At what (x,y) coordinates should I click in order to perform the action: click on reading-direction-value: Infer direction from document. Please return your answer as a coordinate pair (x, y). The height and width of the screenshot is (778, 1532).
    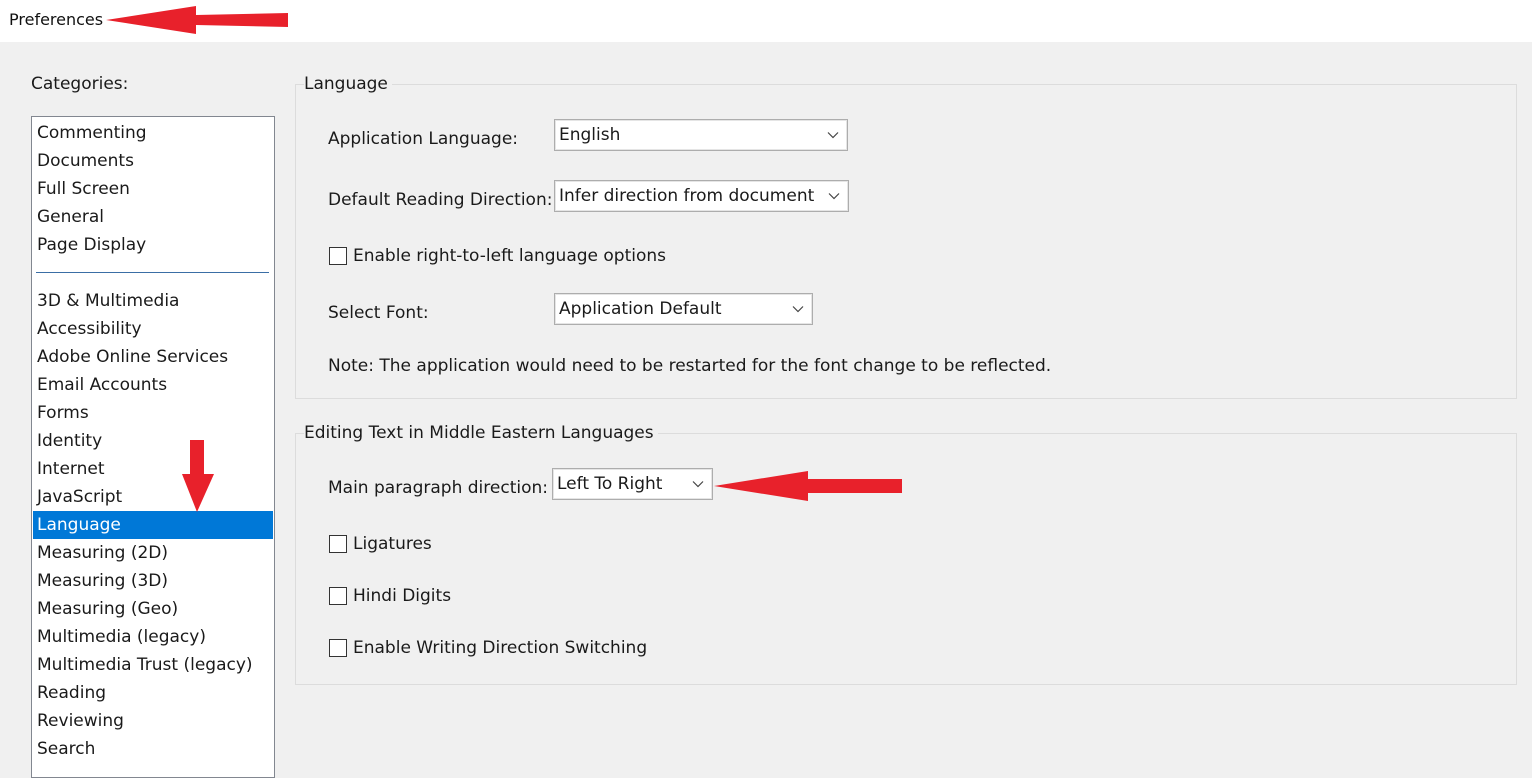
    Looking at the image, I should click on (687, 196).